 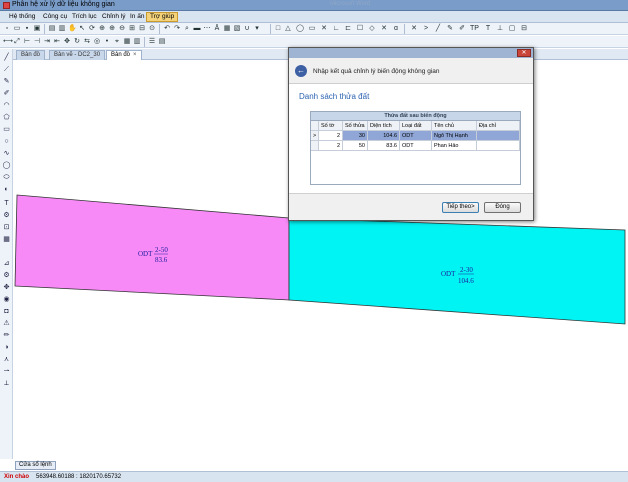 What do you see at coordinates (355, 146) in the screenshot?
I see `cell-so-thua: 50` at bounding box center [355, 146].